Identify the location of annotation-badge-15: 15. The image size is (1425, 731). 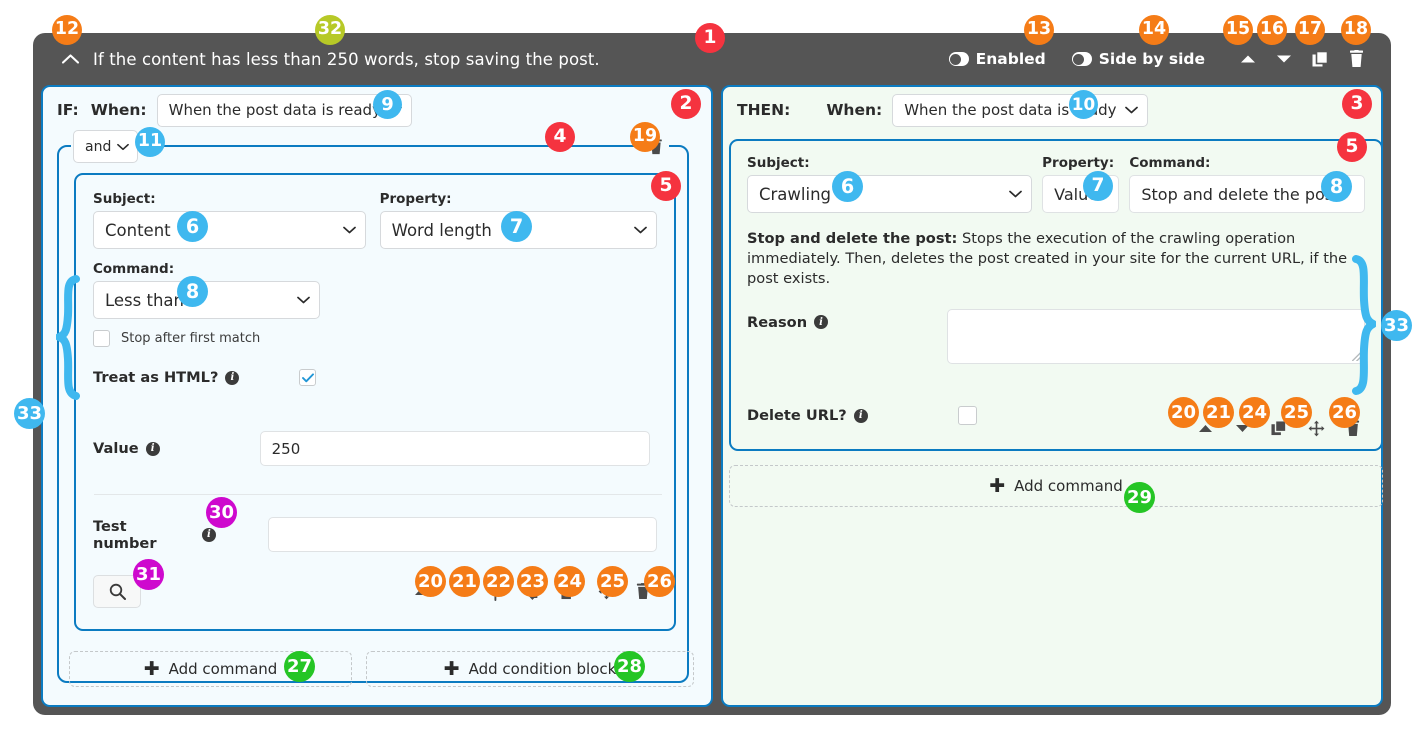
(1238, 30).